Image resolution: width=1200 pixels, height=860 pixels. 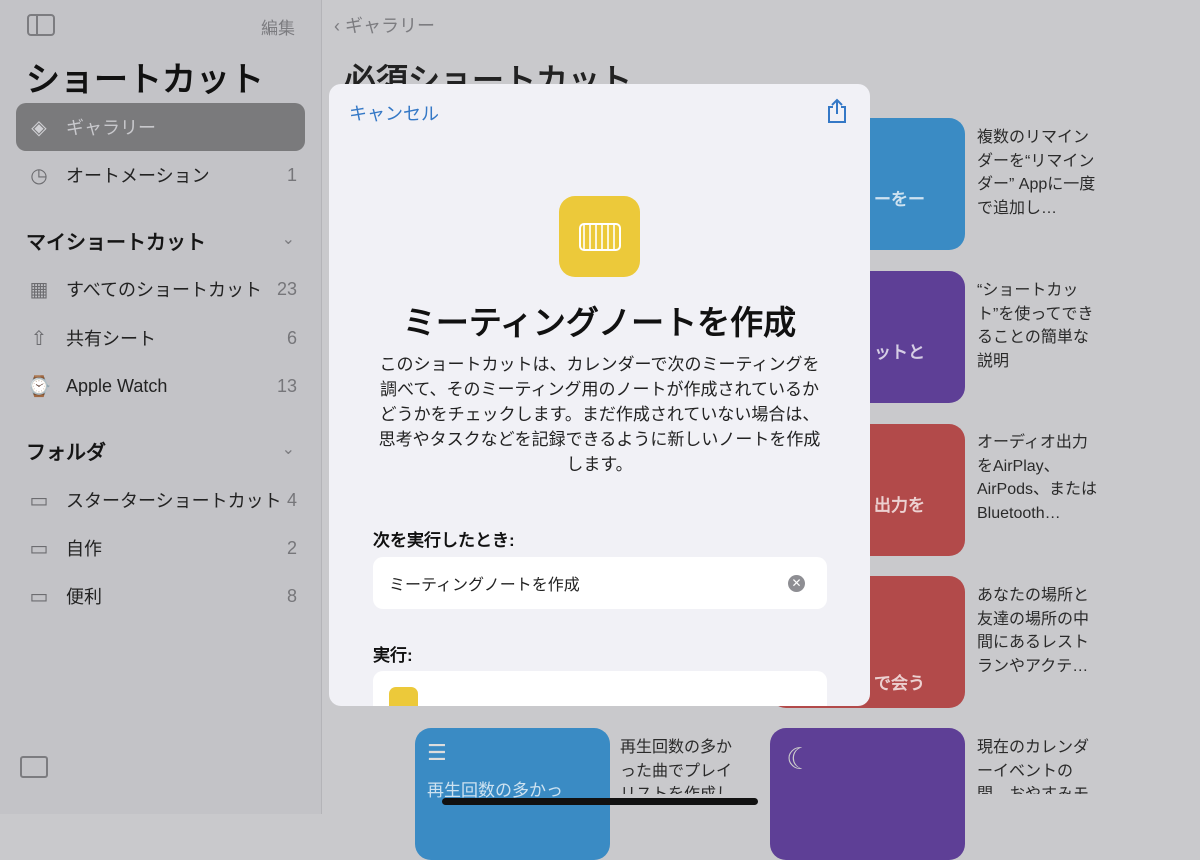 What do you see at coordinates (600, 583) in the screenshot?
I see `shortcut-name-input: ミーティングノートを作成 ✕` at bounding box center [600, 583].